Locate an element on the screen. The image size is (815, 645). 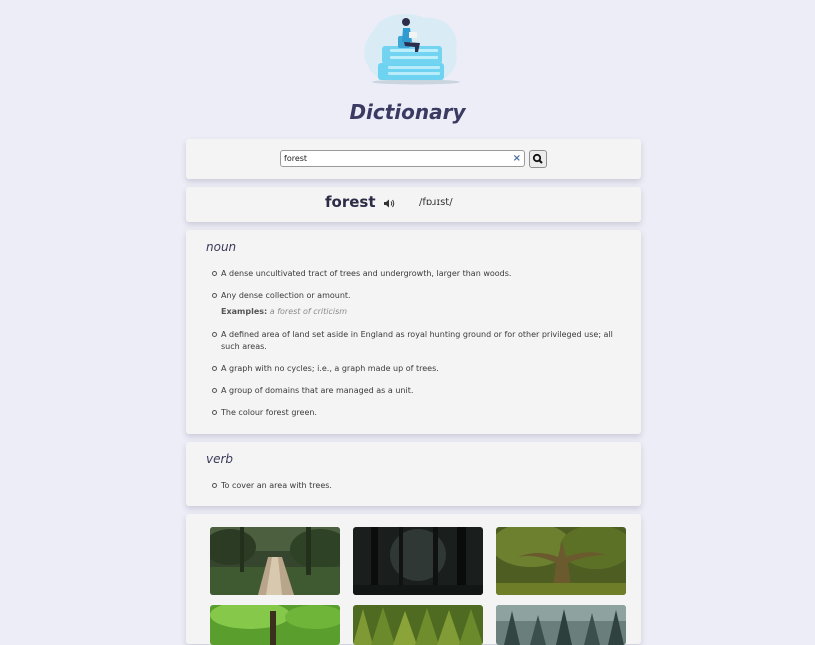
search-button is located at coordinates (538, 159).